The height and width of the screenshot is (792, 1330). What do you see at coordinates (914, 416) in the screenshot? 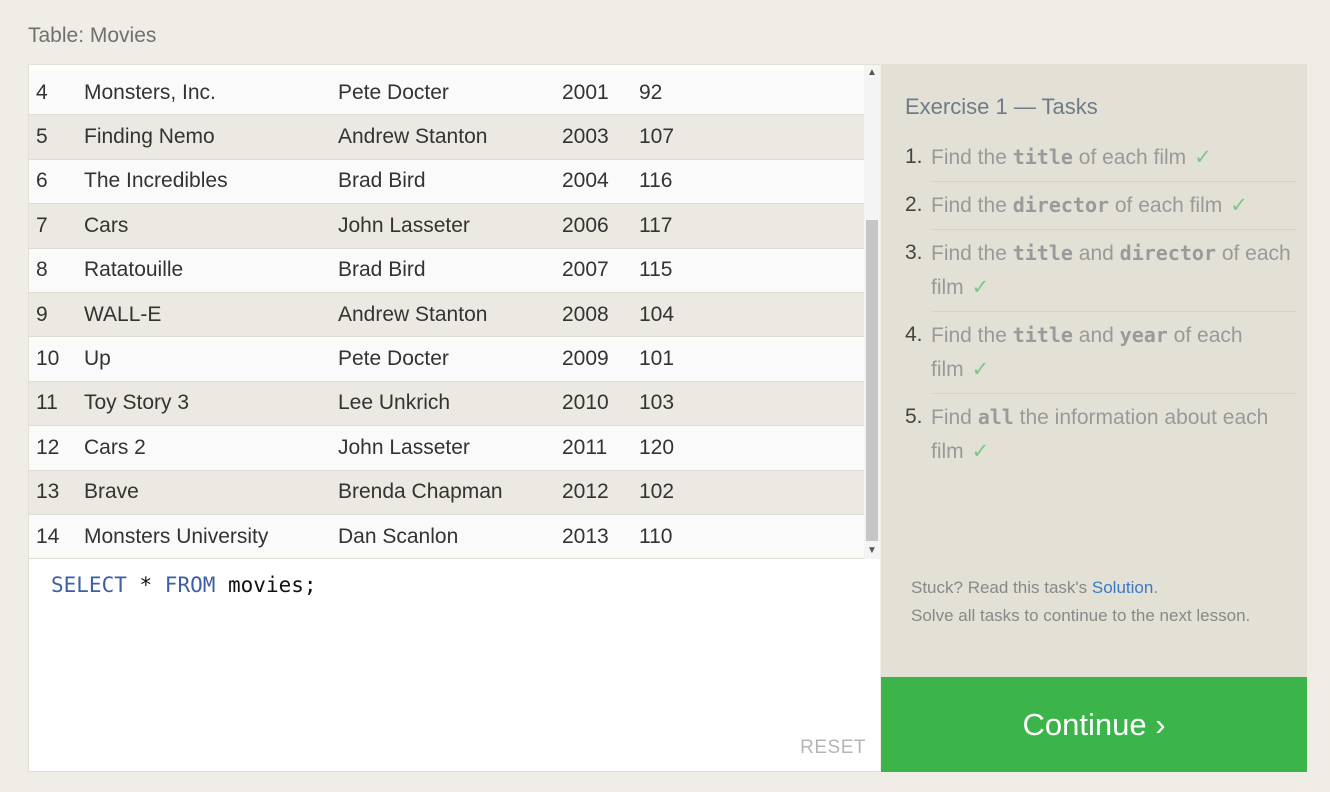
I see `task-number: 5.` at bounding box center [914, 416].